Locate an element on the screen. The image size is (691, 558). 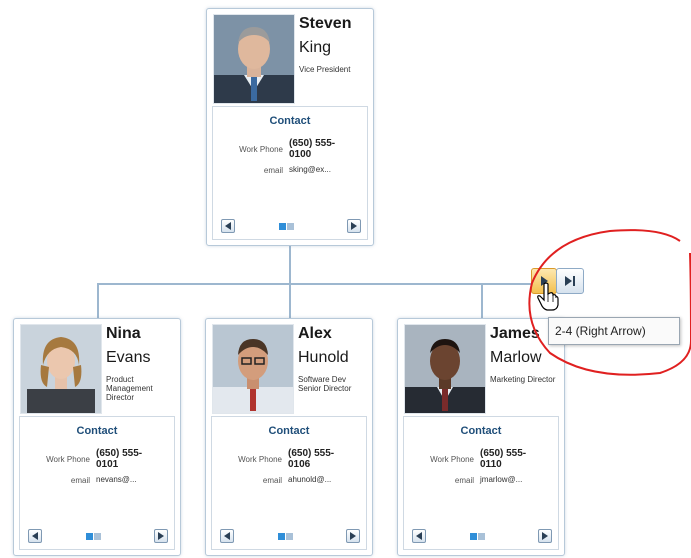
connector-left is located at coordinates (98, 301).